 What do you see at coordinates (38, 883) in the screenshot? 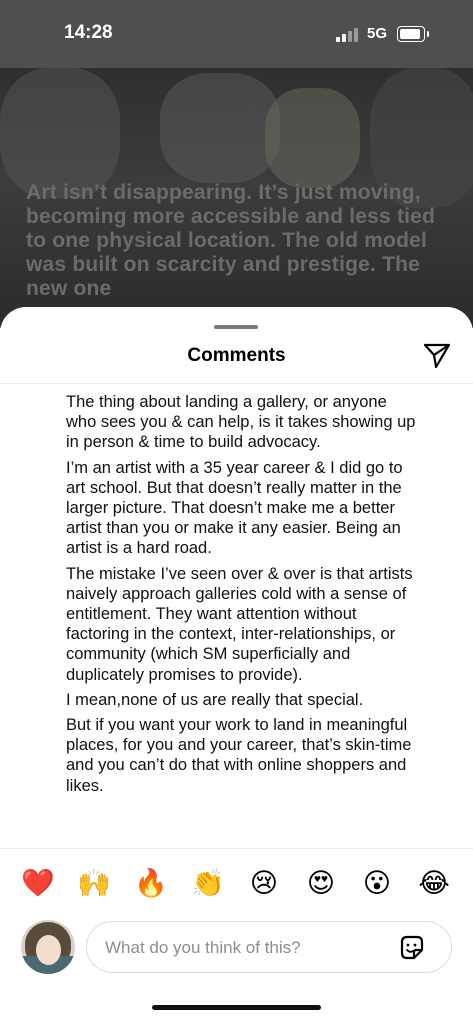
I see `reaction-heart-icon: ❤️` at bounding box center [38, 883].